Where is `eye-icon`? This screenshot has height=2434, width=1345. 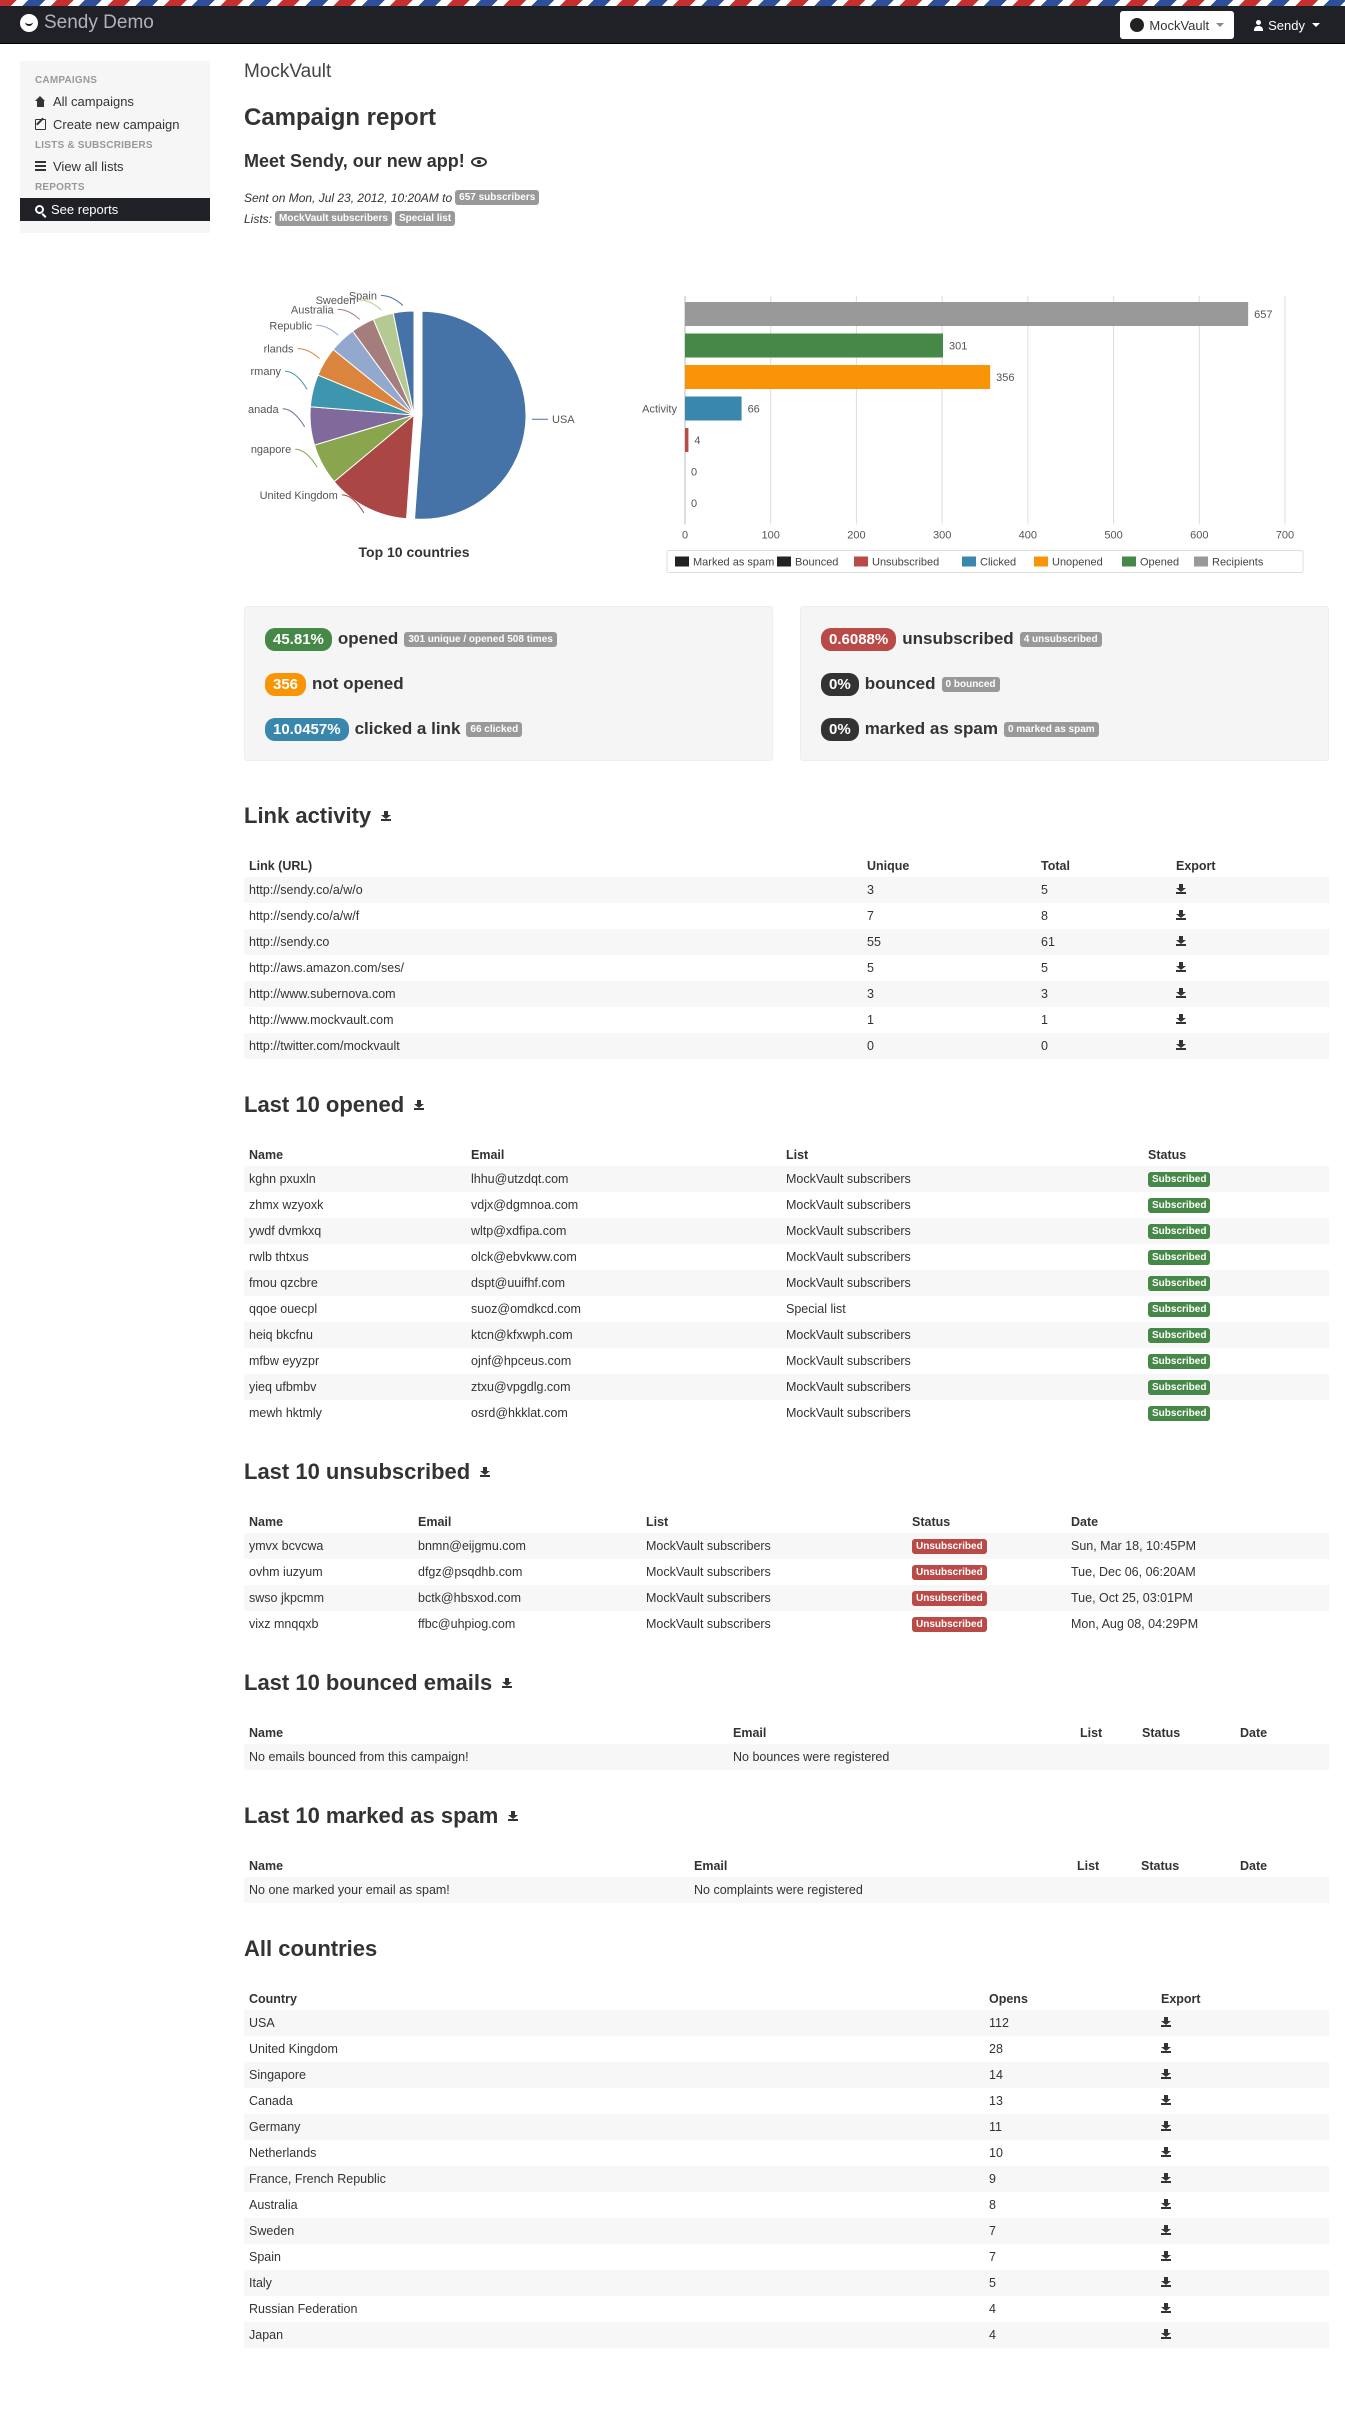
eye-icon is located at coordinates (478, 161).